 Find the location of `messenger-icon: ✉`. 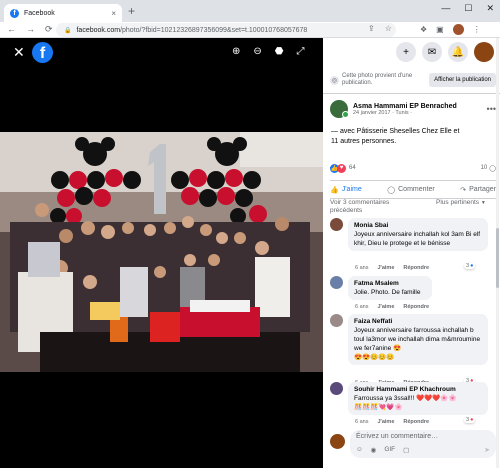

messenger-icon: ✉ is located at coordinates (432, 52).